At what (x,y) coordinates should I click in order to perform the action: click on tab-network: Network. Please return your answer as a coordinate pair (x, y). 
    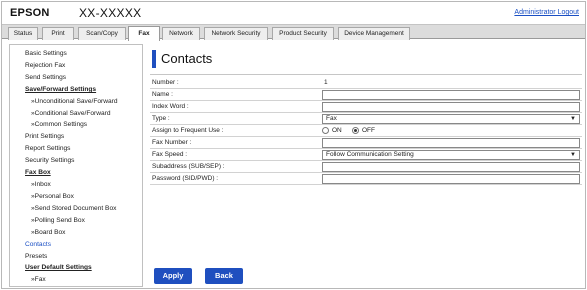
    Looking at the image, I should click on (181, 33).